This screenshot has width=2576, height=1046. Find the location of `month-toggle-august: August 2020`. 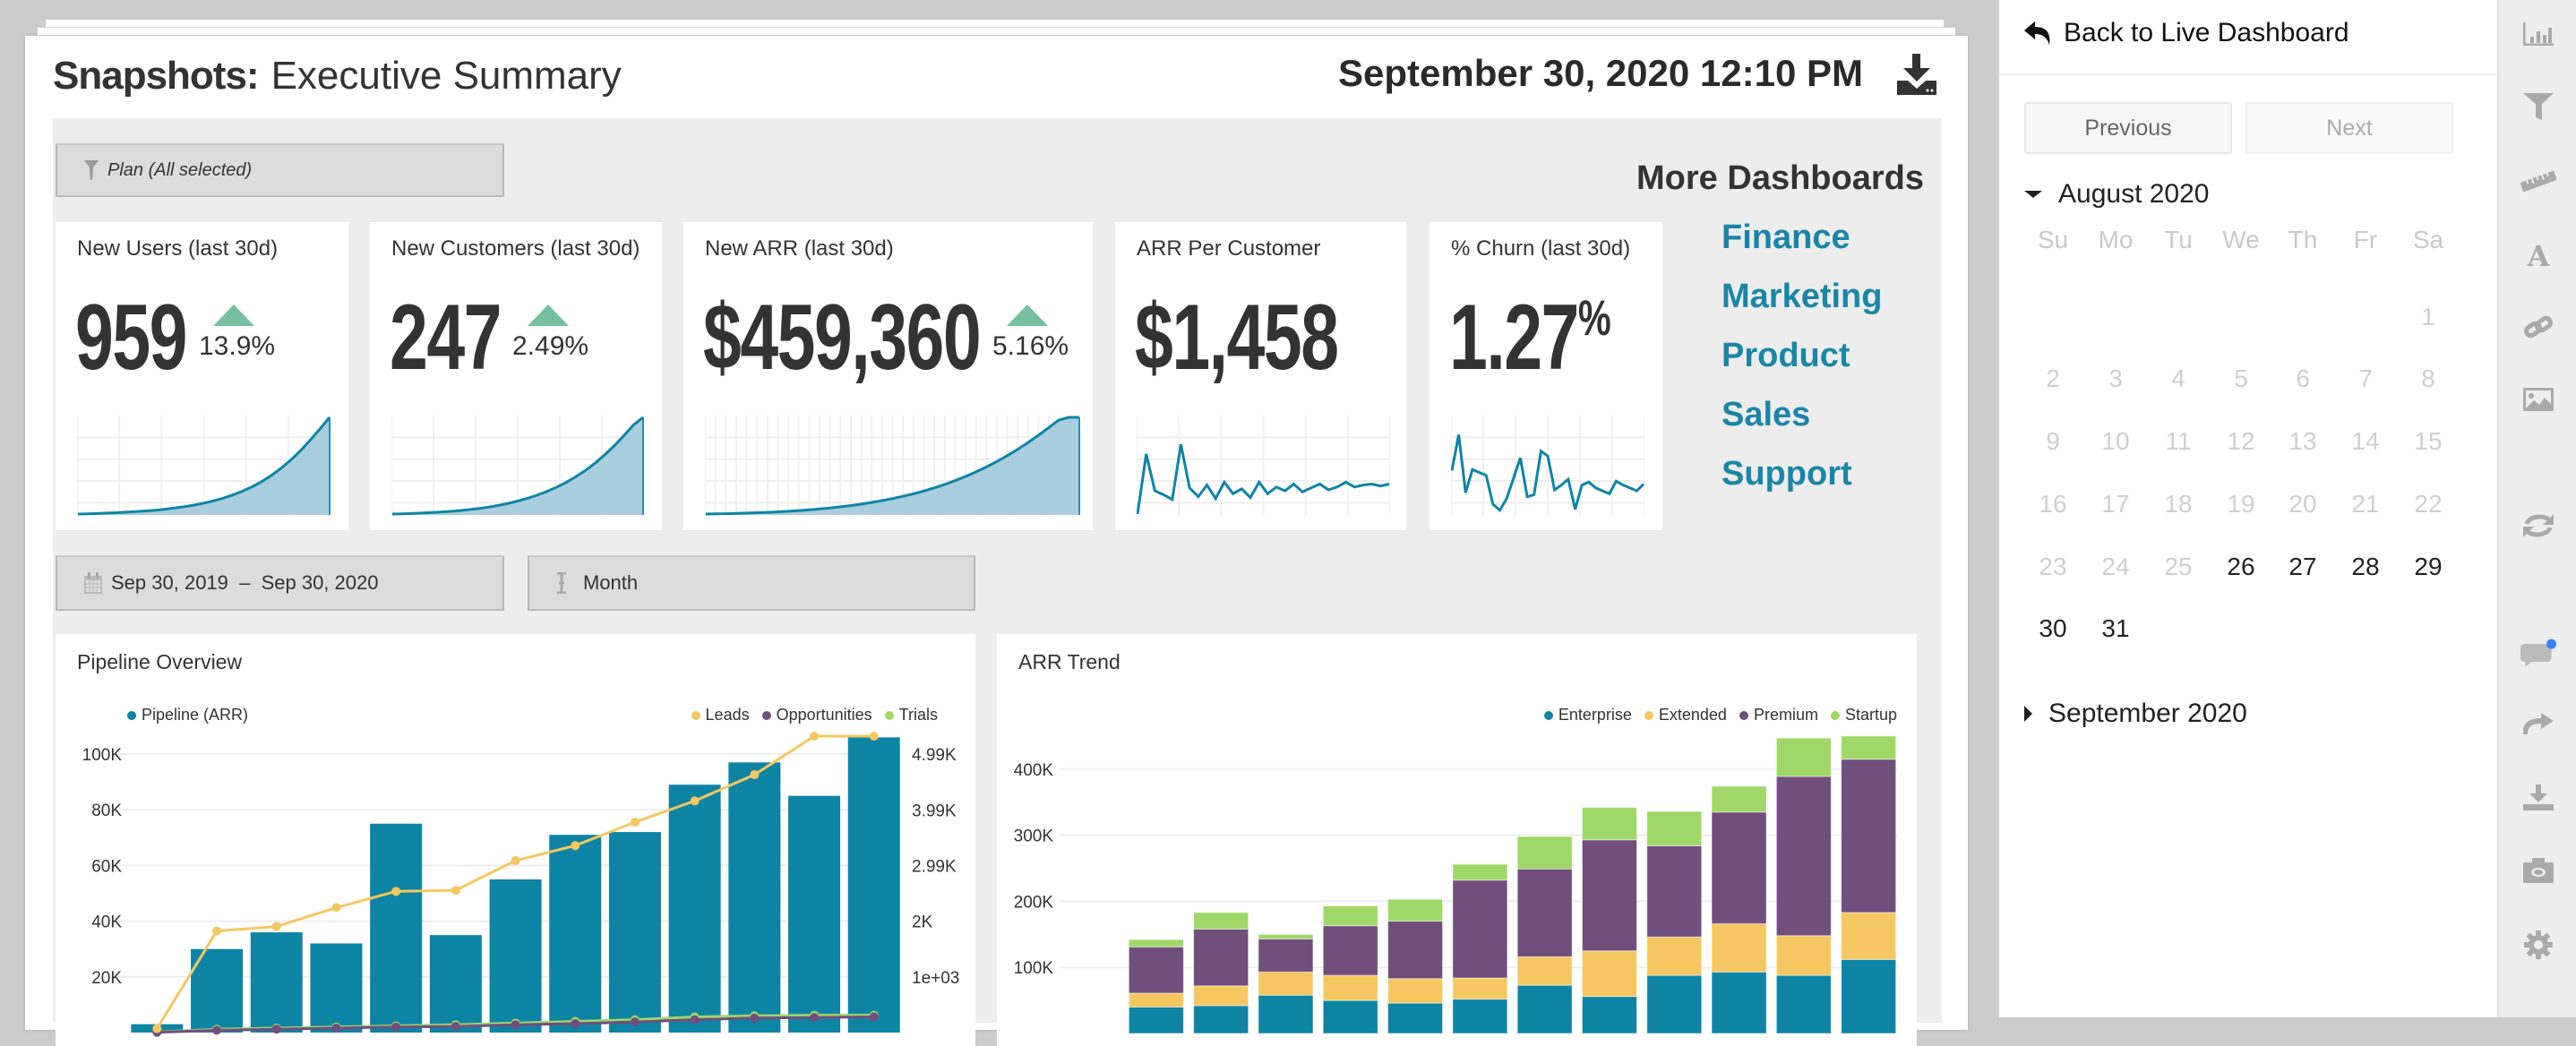

month-toggle-august: August 2020 is located at coordinates (2116, 195).